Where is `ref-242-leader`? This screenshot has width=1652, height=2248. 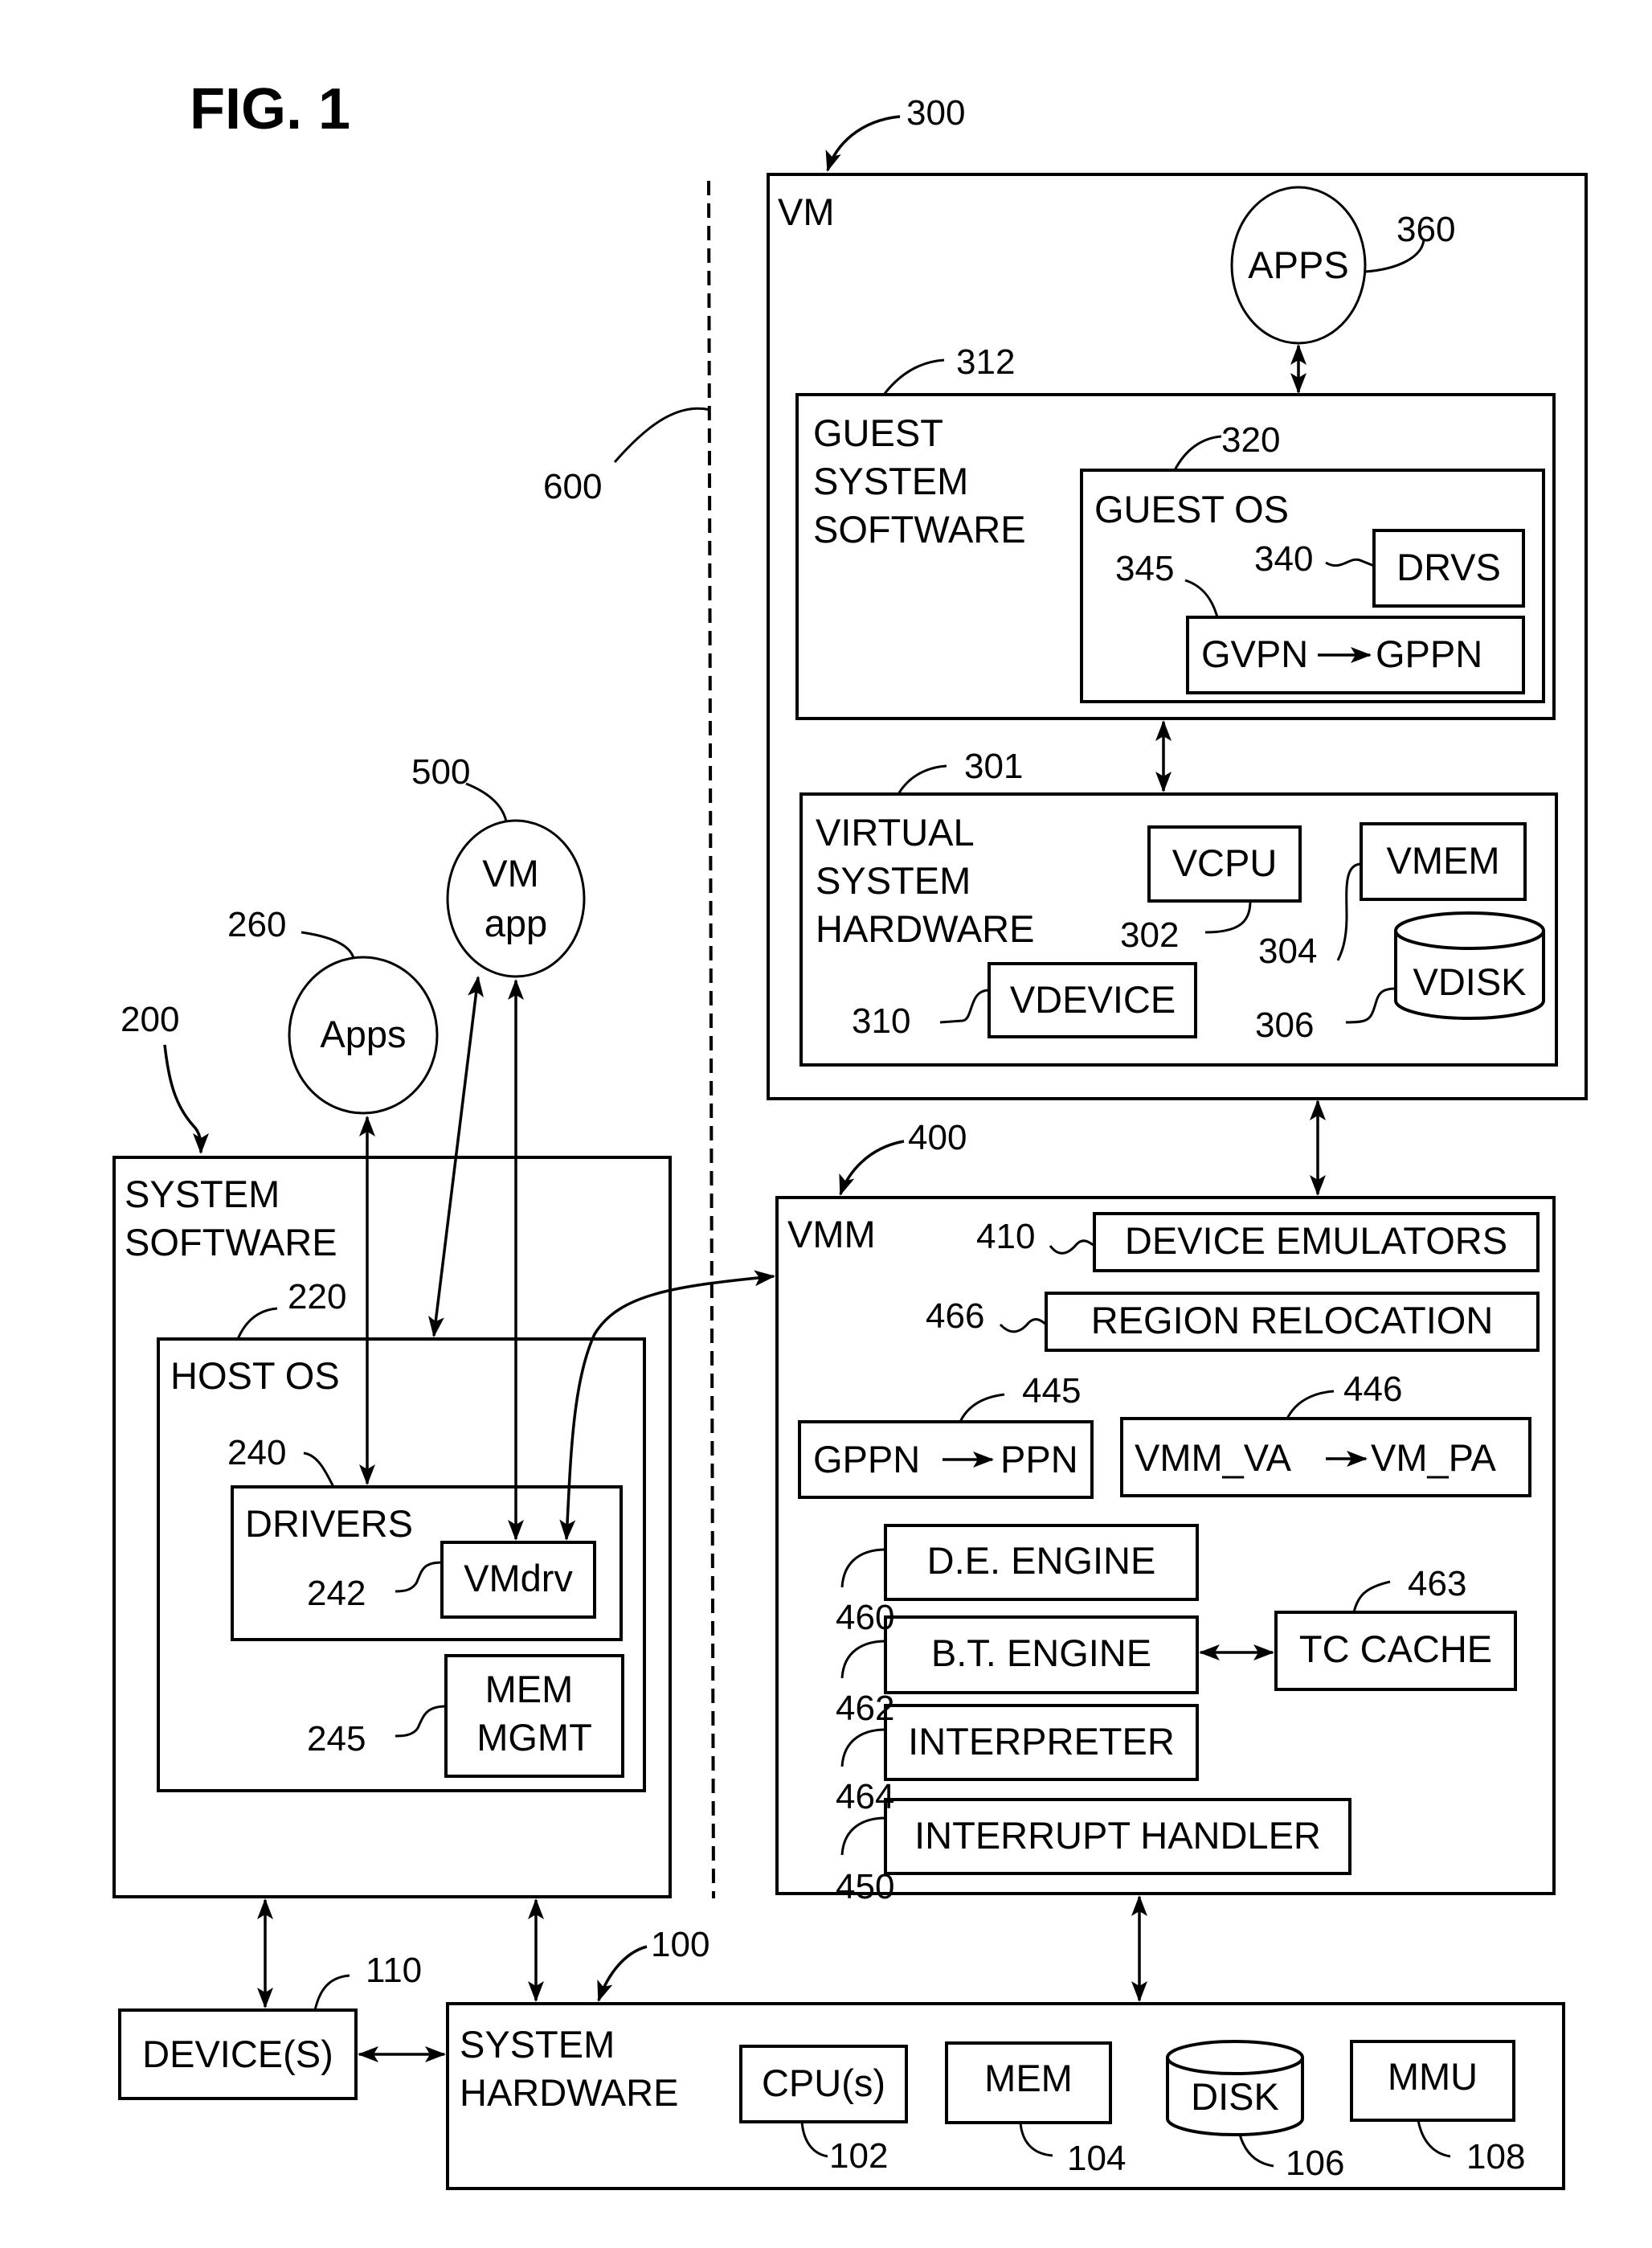
ref-242-leader is located at coordinates (419, 1577).